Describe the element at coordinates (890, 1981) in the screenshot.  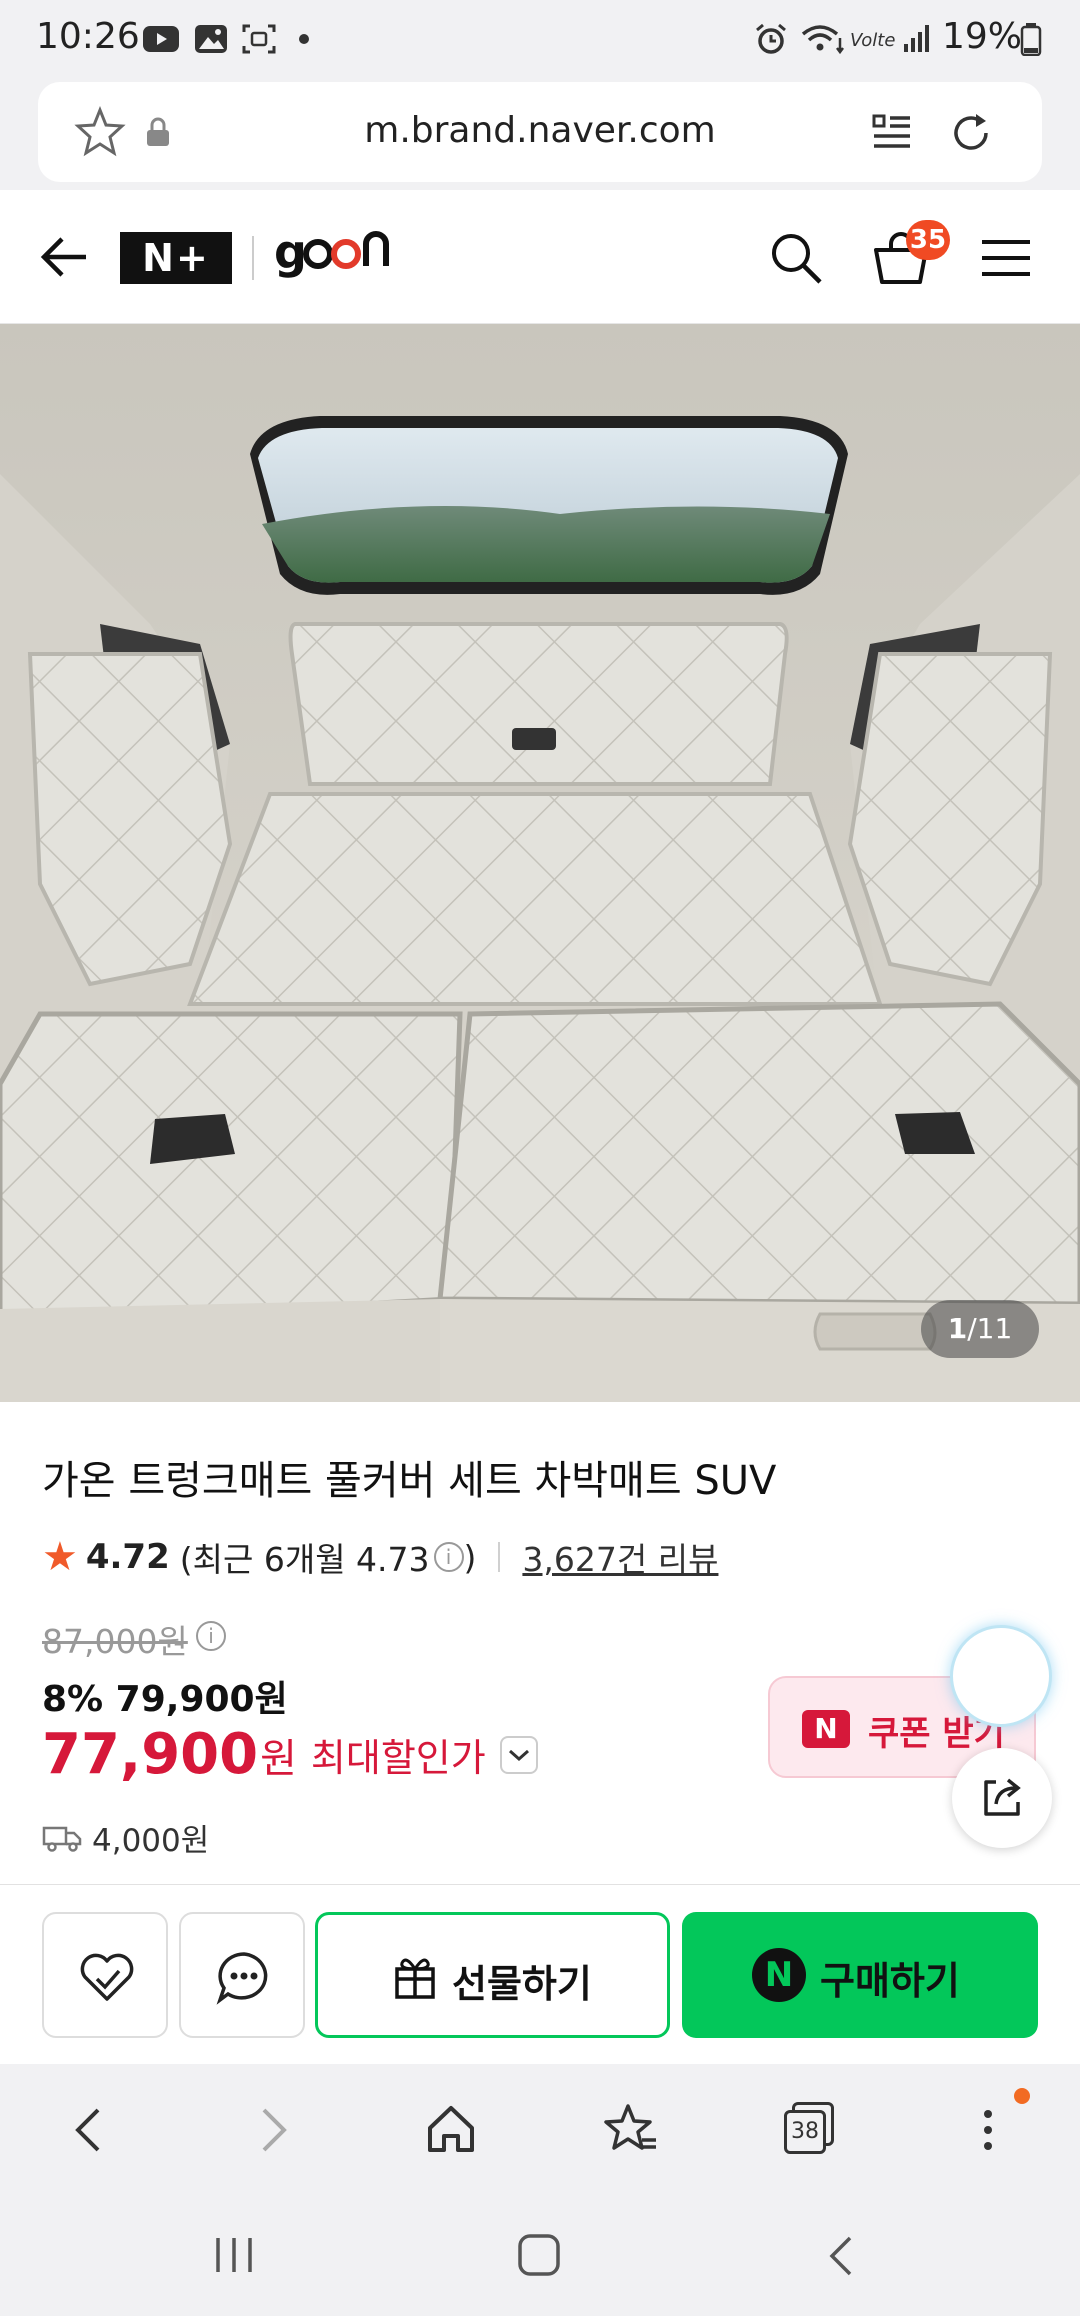
I see `buy-label: 구매하기` at that location.